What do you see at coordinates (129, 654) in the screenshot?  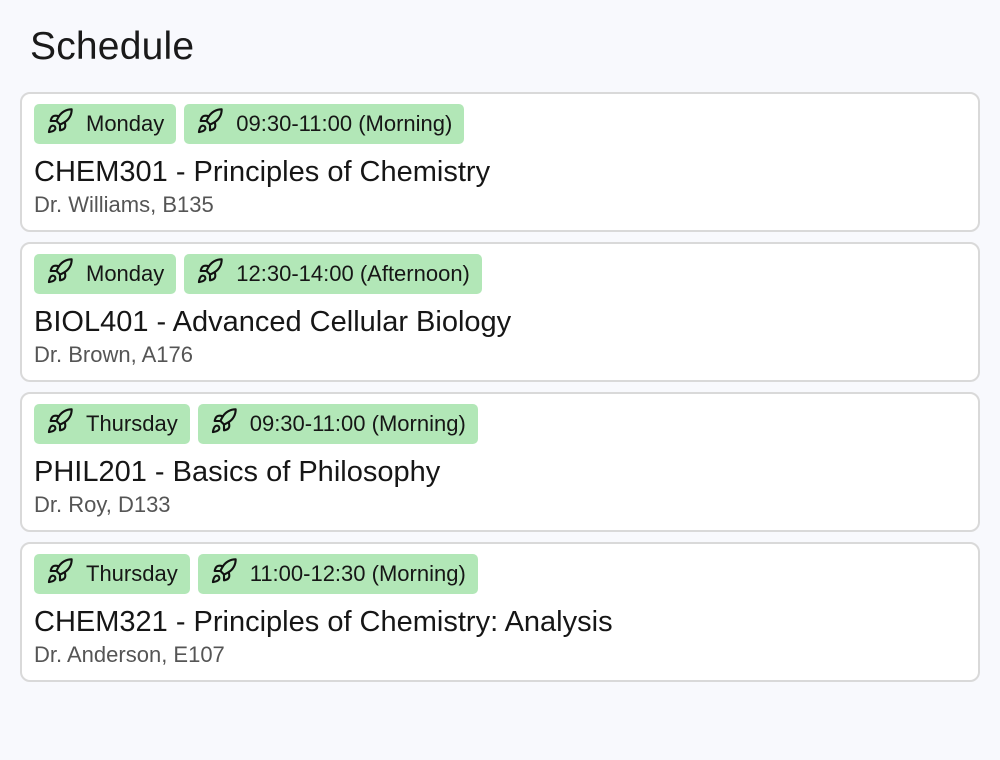 I see `instructor-room: Dr. Anderson, E107` at bounding box center [129, 654].